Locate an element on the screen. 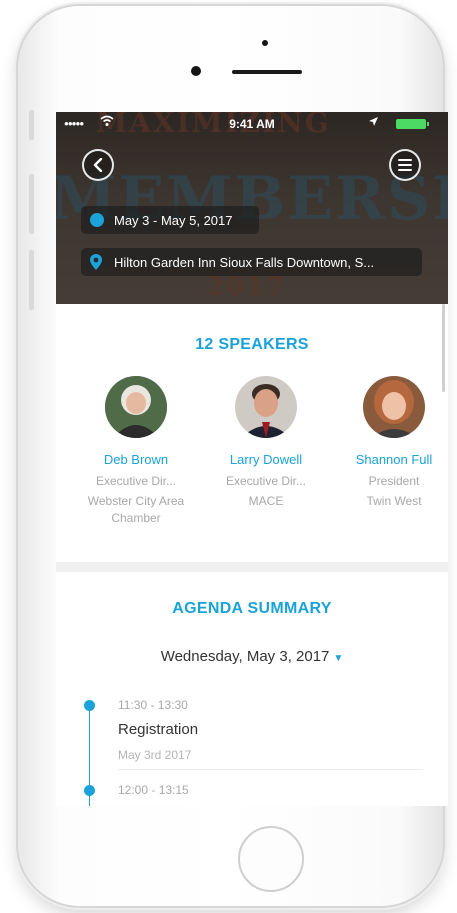 This screenshot has height=913, width=457. agenda-item-title: Registration is located at coordinates (158, 729).